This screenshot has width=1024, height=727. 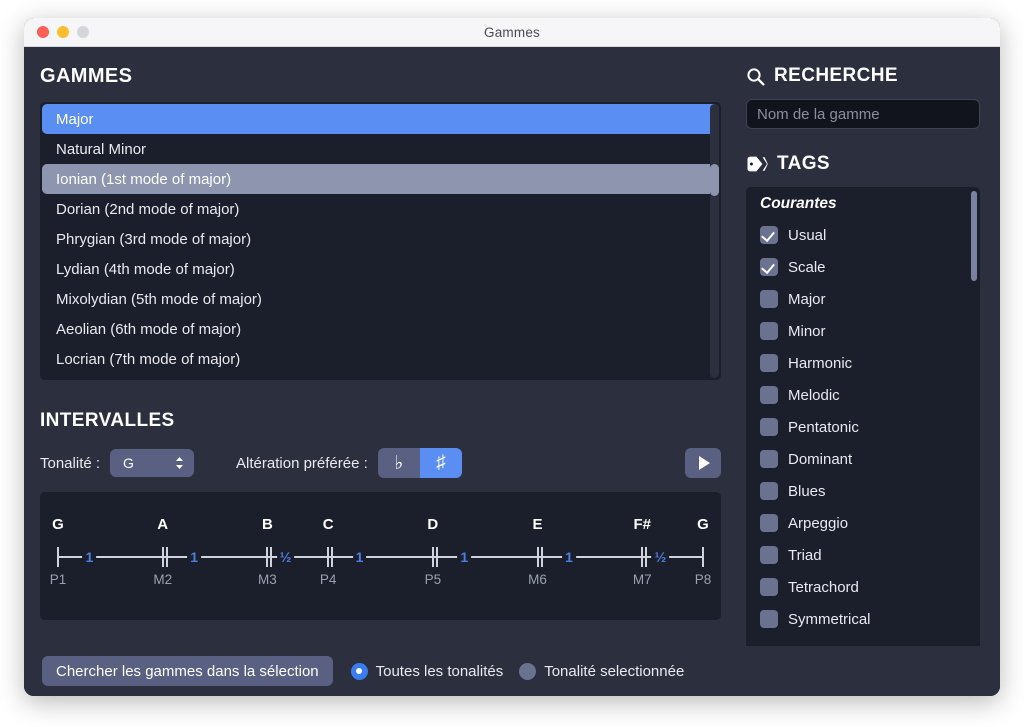 What do you see at coordinates (863, 267) in the screenshot?
I see `tag-list-item: Scale` at bounding box center [863, 267].